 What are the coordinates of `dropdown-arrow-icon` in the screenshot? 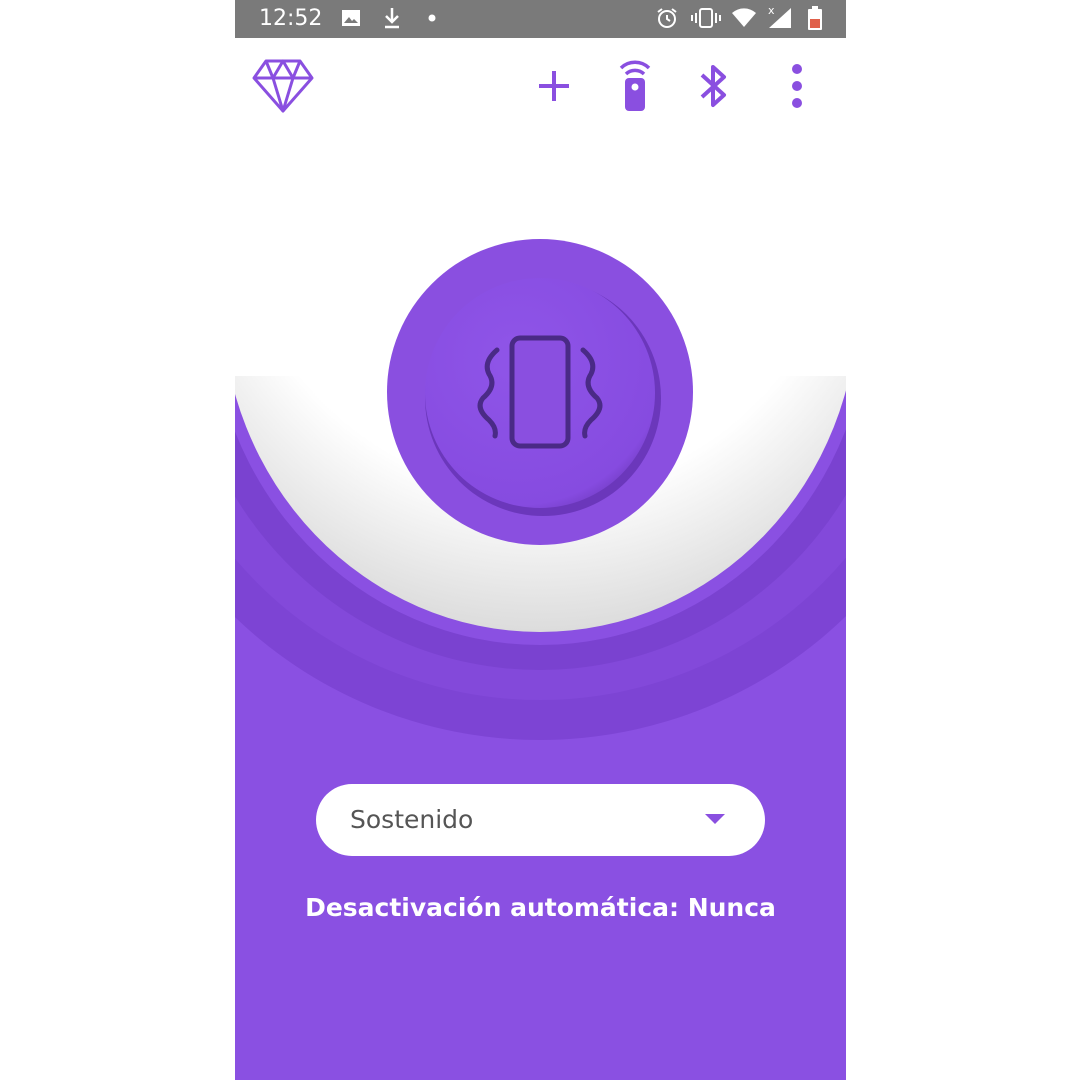 It's located at (715, 819).